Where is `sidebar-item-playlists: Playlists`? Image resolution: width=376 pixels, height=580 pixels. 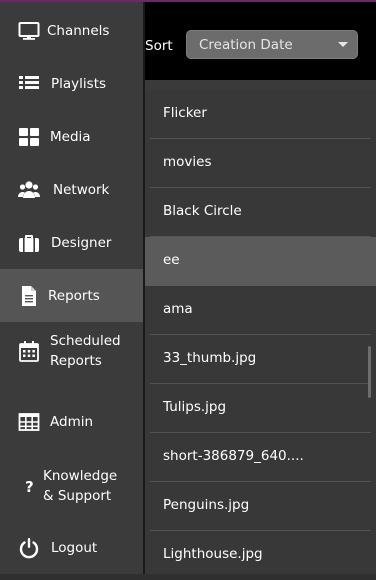 sidebar-item-playlists: Playlists is located at coordinates (71, 83).